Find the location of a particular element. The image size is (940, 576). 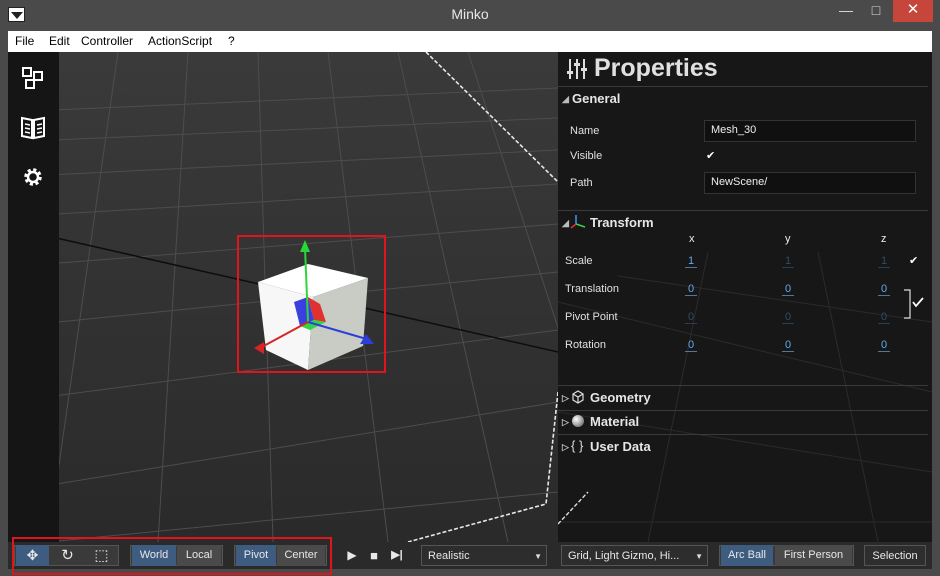

section-transform-label: Transform is located at coordinates (622, 222).